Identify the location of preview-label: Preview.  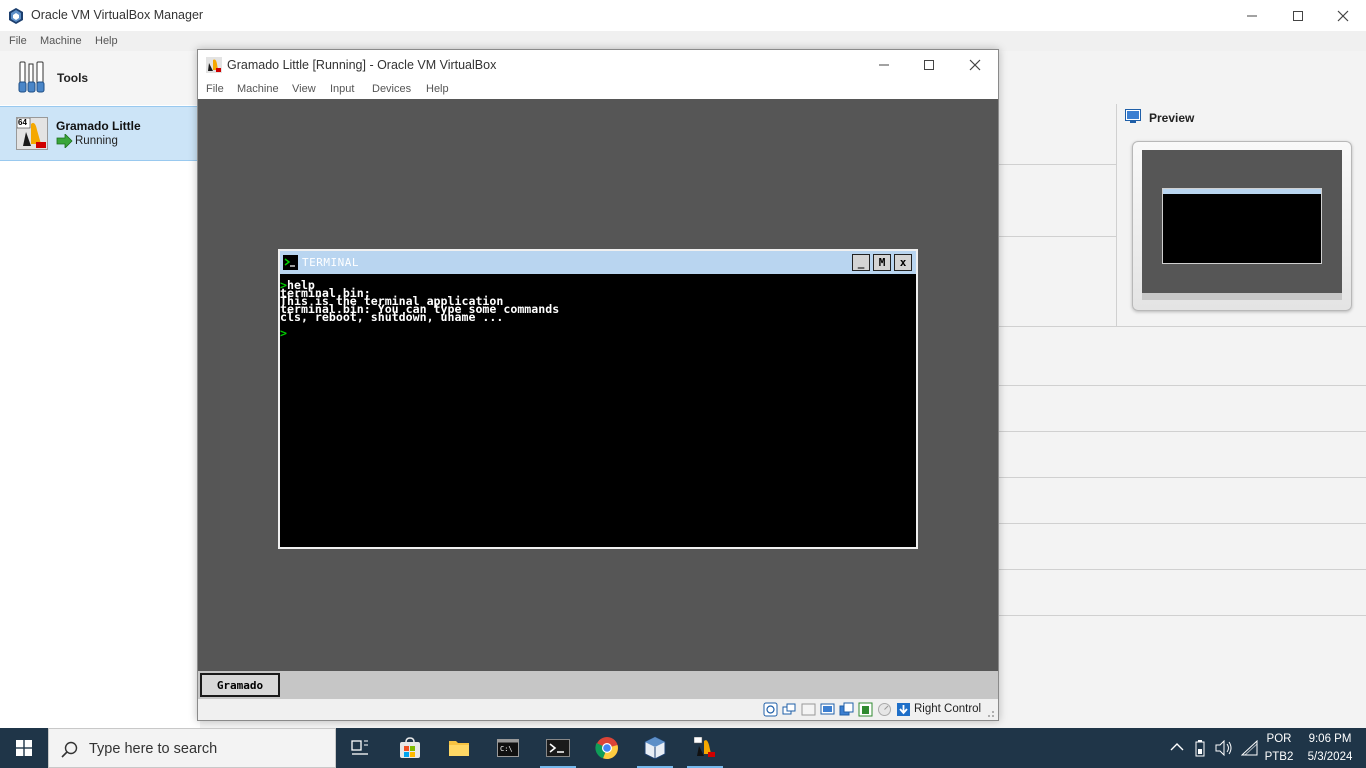
(1172, 118).